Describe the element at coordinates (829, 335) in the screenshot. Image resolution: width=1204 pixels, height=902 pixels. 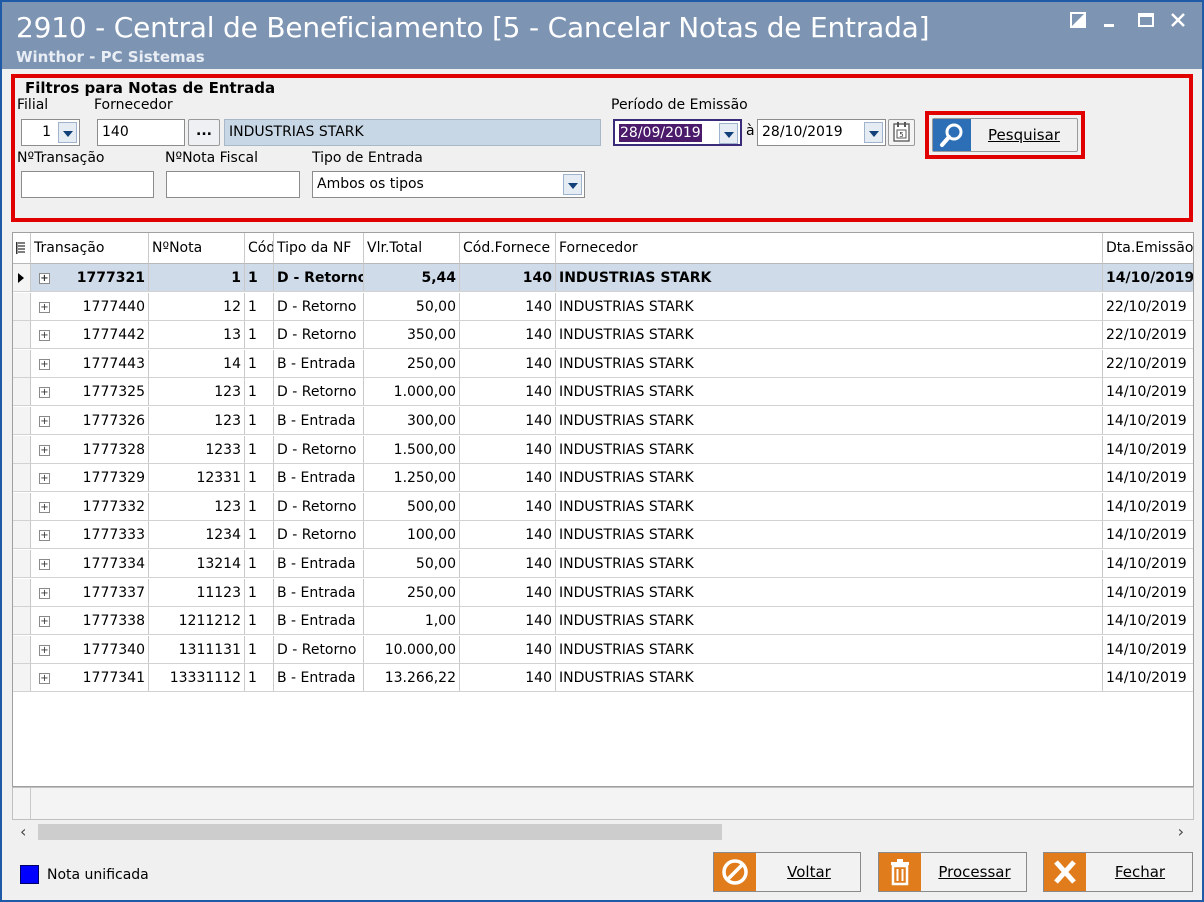
I see `cell-fornecedor: INDUSTRIAS STARK` at that location.